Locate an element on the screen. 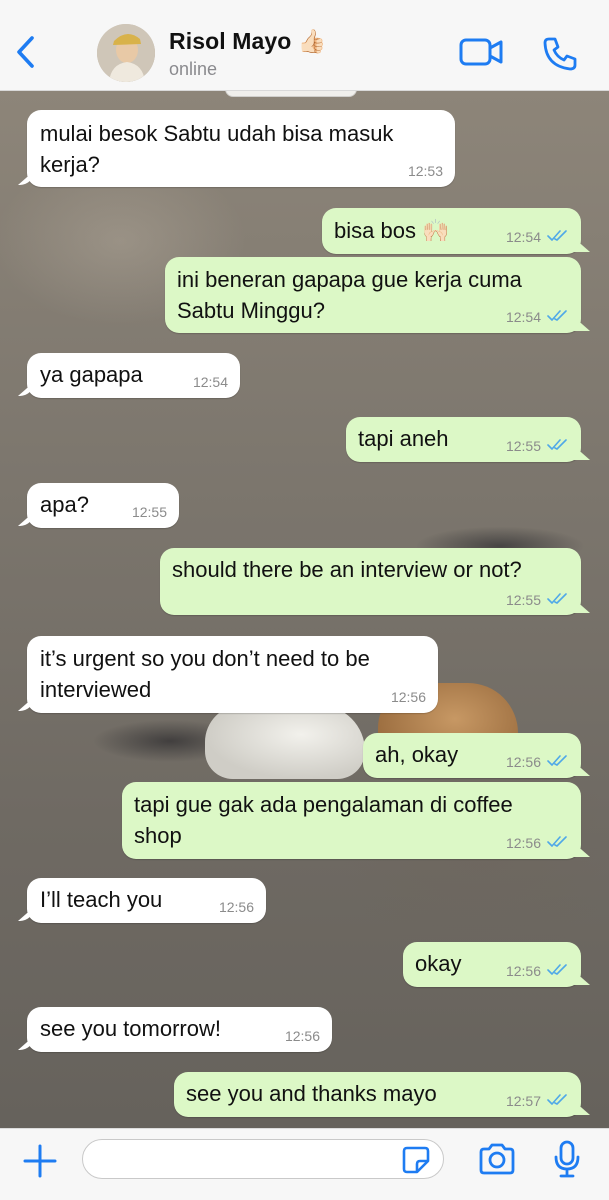  composer-bar is located at coordinates (304, 1164).